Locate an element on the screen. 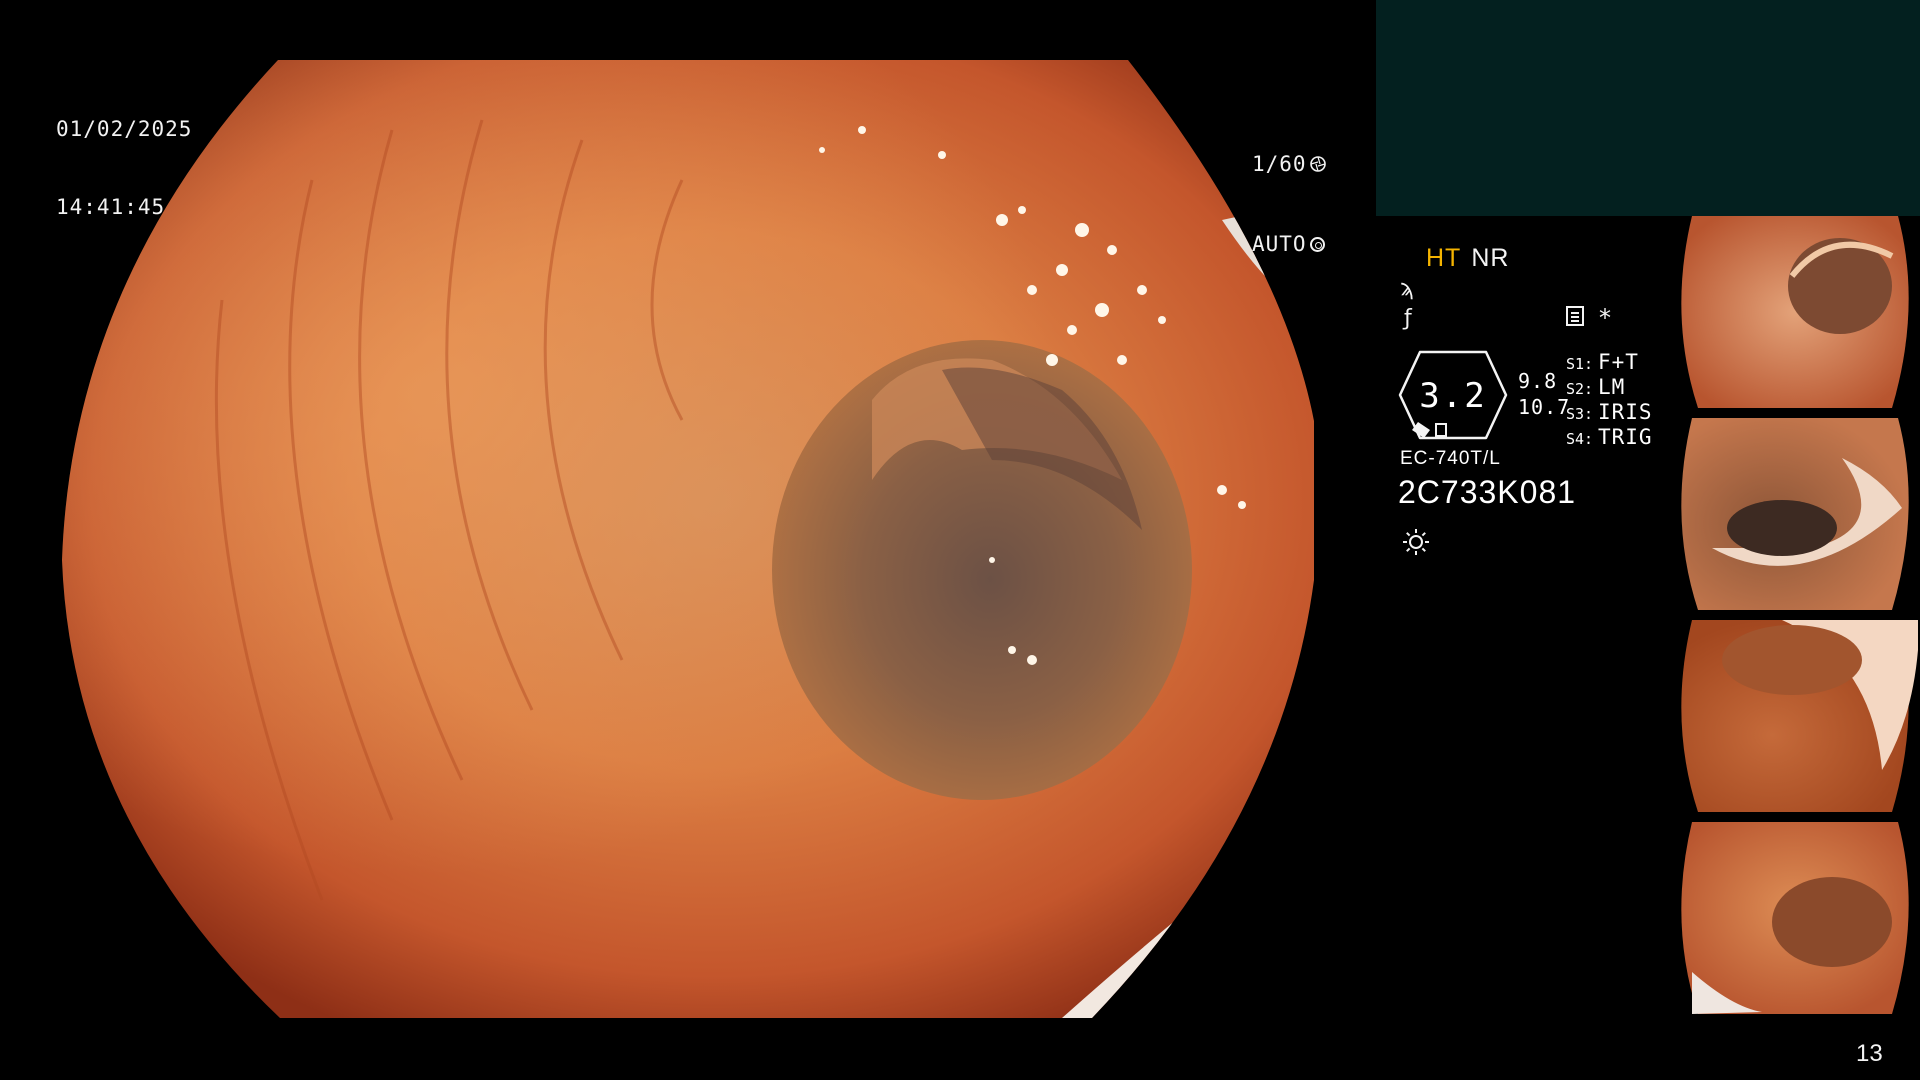  switch-value: IRIS is located at coordinates (1625, 412).